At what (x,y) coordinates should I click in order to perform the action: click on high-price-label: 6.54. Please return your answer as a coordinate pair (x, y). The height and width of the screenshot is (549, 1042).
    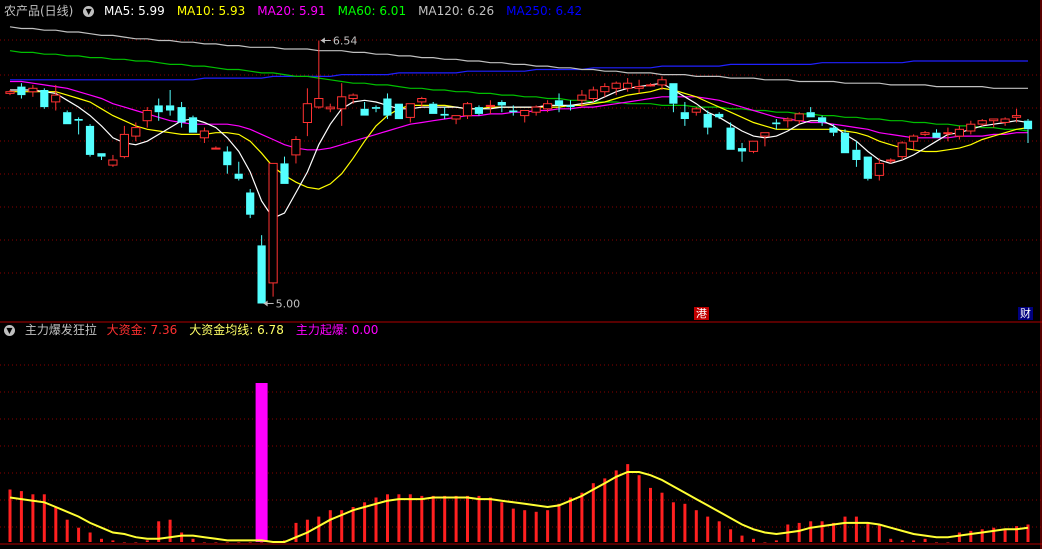
    Looking at the image, I should click on (345, 40).